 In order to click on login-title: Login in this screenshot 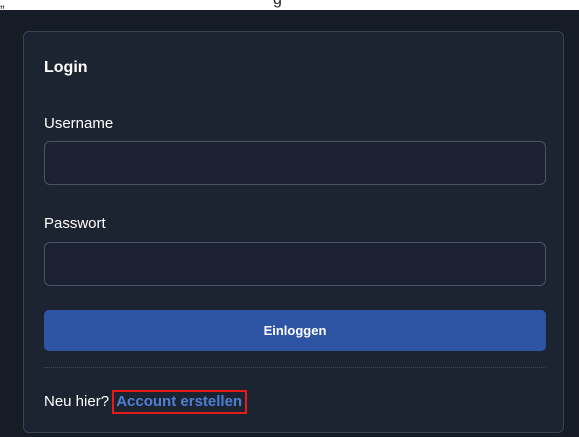, I will do `click(66, 67)`.